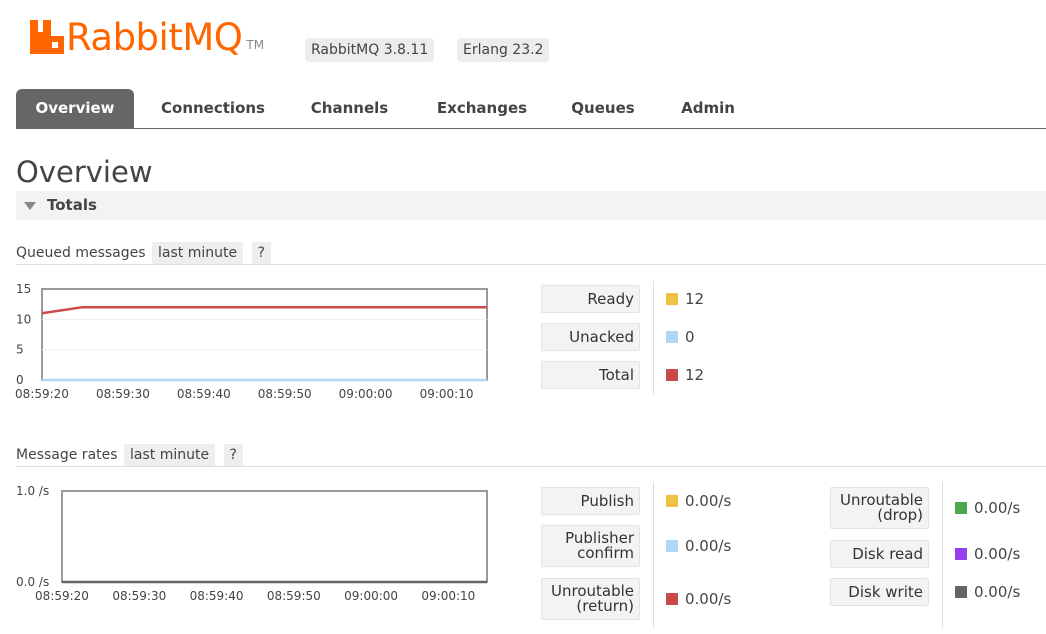 Image resolution: width=1046 pixels, height=634 pixels. I want to click on logo-wordmark: RabbitMQ, so click(154, 37).